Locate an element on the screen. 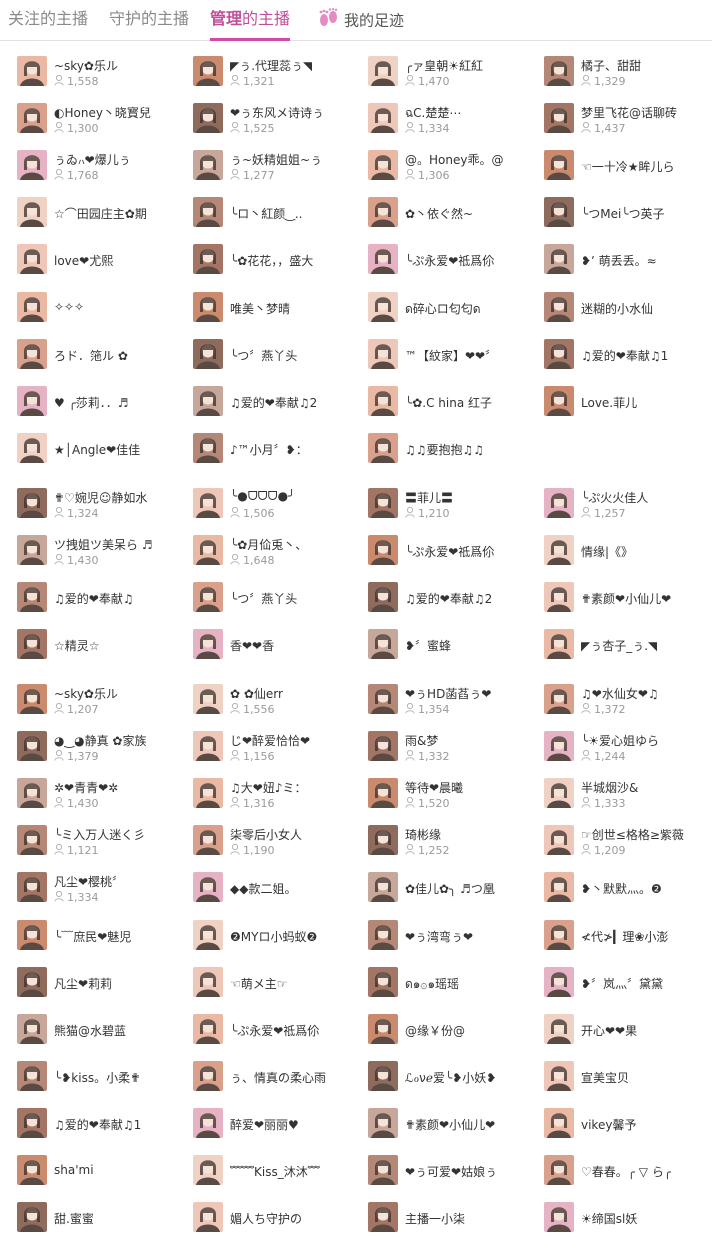 The width and height of the screenshot is (712, 1249). host-card: ♫爱的❤奉献♫1 is located at coordinates (85, 1127).